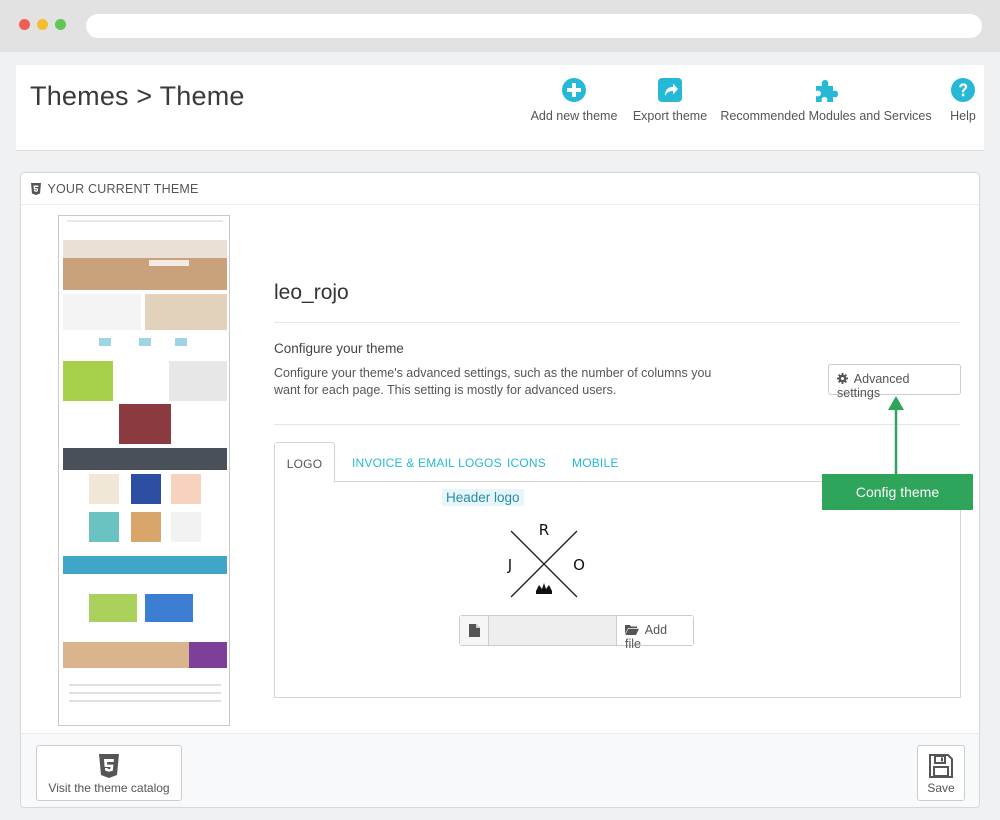 Image resolution: width=1000 pixels, height=820 pixels. What do you see at coordinates (574, 90) in the screenshot?
I see `plus-circle-icon` at bounding box center [574, 90].